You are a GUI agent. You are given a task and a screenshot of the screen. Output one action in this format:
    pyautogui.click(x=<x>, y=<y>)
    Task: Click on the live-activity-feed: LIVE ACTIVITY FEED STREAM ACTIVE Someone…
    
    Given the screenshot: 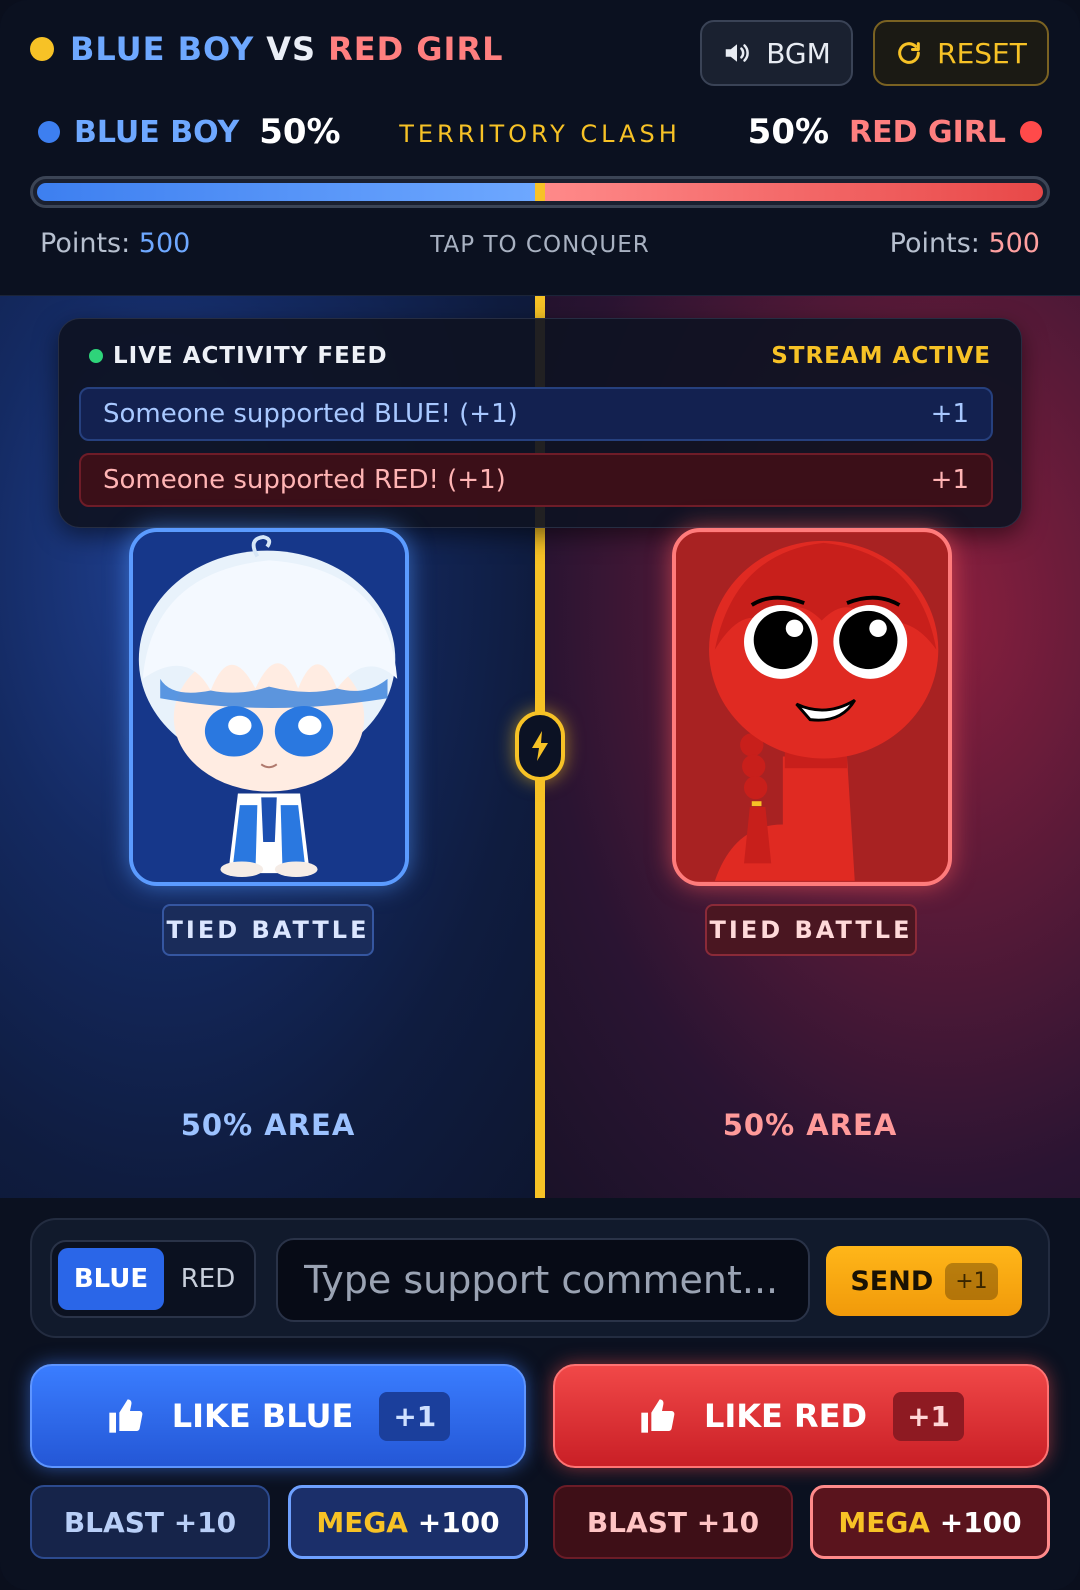 What is the action you would take?
    pyautogui.click(x=540, y=423)
    